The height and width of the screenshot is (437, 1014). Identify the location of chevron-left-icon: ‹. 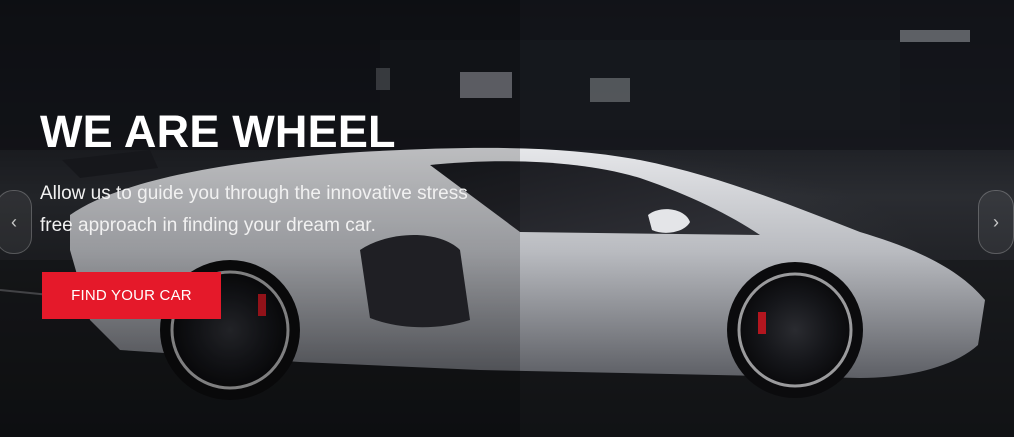
(14, 222).